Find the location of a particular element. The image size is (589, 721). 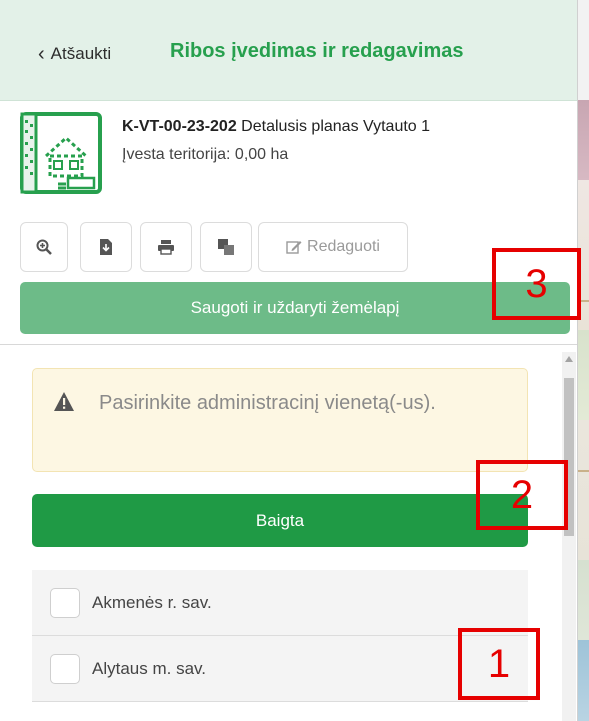

layers-icon is located at coordinates (226, 247).